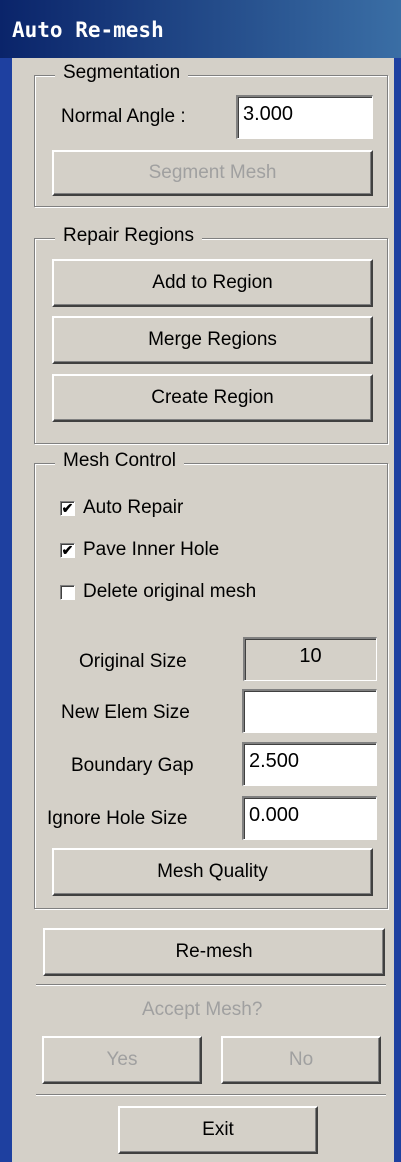  What do you see at coordinates (397, 610) in the screenshot?
I see `window-right-border` at bounding box center [397, 610].